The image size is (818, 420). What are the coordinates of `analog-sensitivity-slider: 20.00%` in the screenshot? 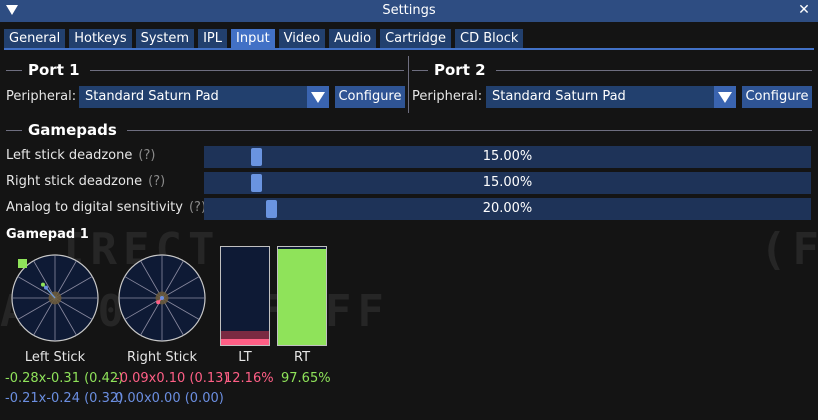 It's located at (507, 209).